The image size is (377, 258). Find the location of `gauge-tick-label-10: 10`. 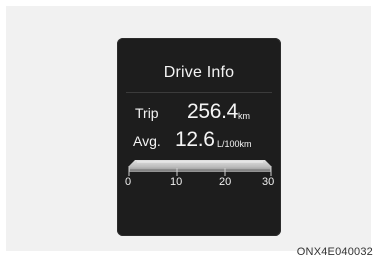

gauge-tick-label-10: 10 is located at coordinates (176, 182).